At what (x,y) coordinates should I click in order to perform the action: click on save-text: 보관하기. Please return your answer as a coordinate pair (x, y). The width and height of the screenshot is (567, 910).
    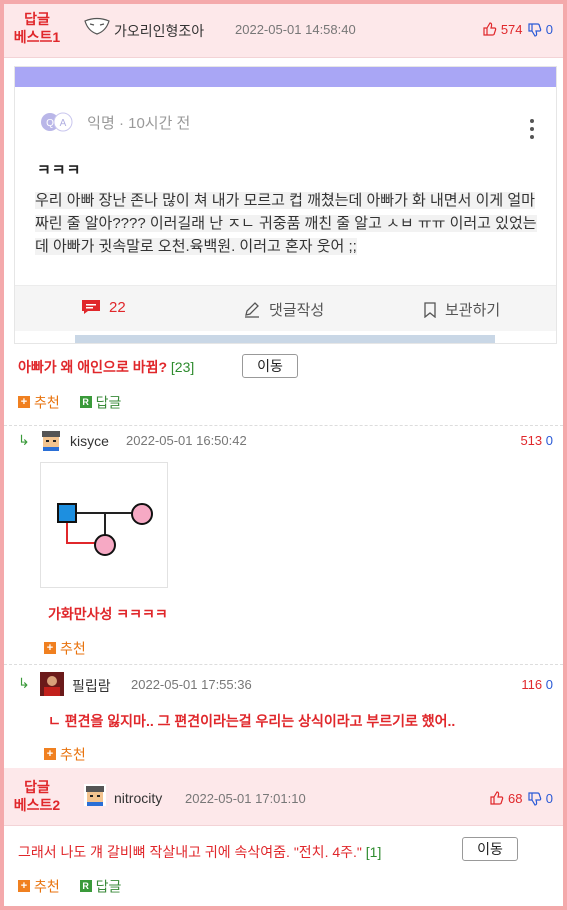
    Looking at the image, I should click on (473, 310).